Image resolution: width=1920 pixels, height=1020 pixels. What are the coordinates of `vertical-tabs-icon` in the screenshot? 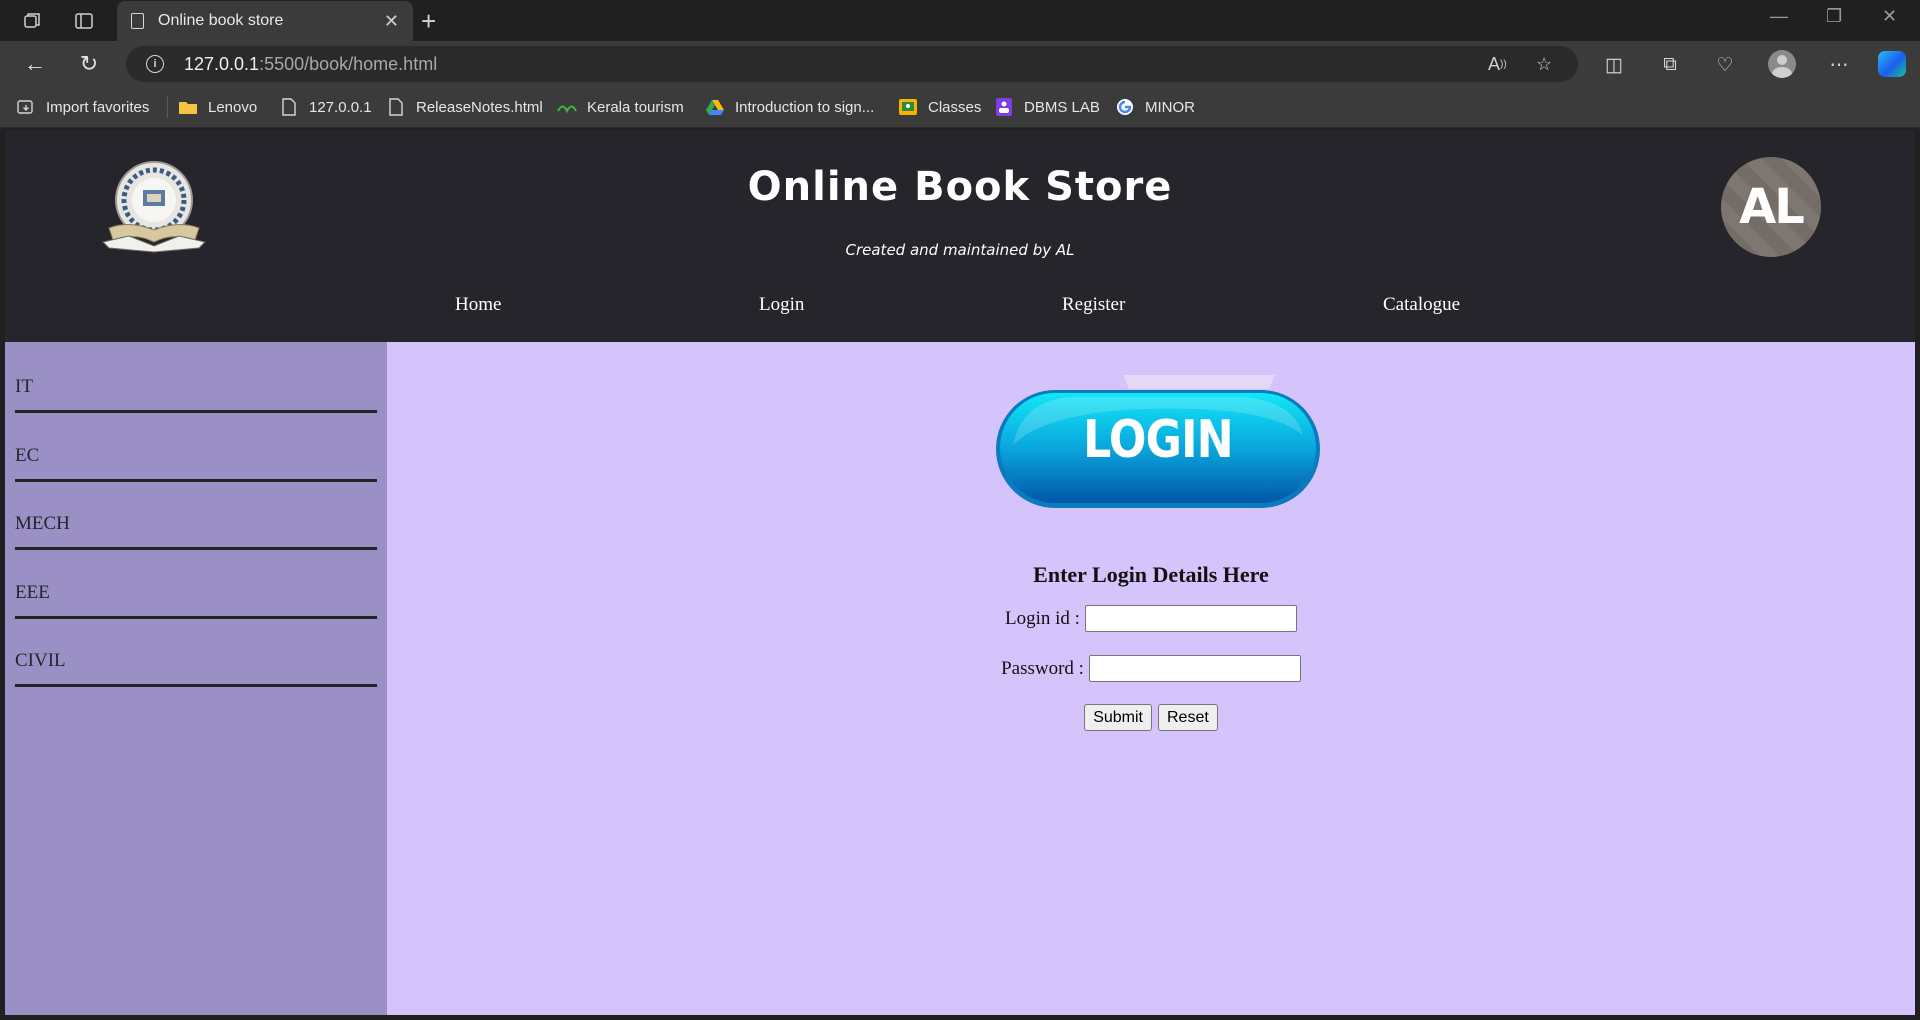 It's located at (84, 21).